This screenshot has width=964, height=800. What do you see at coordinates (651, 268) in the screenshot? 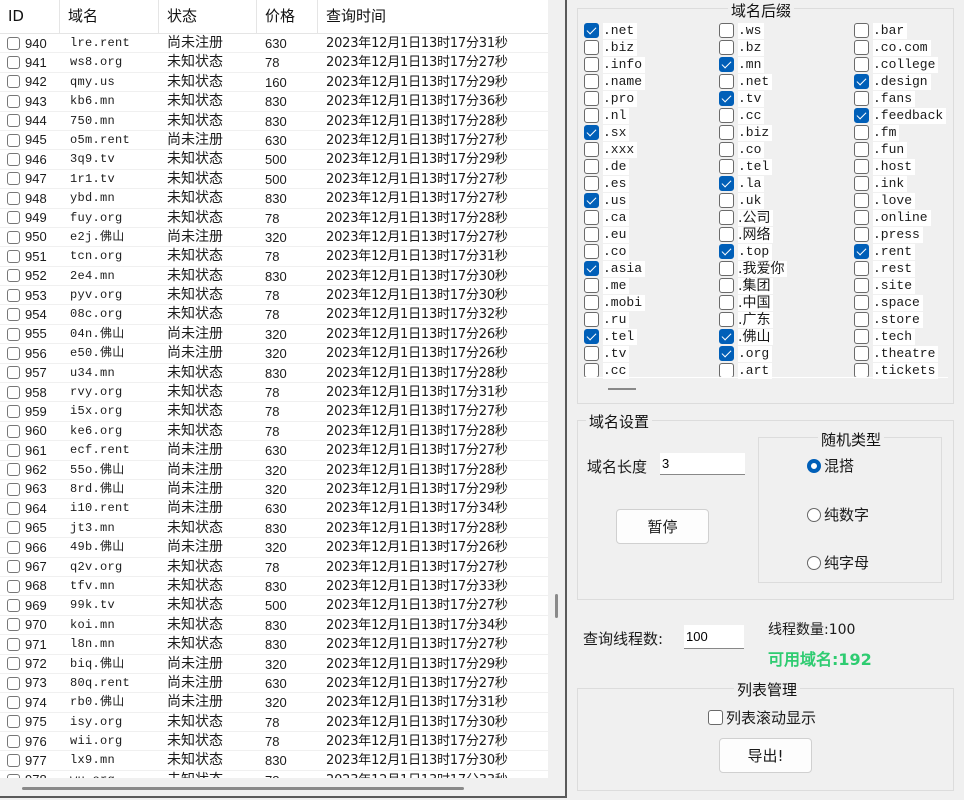
I see `suffix-checkbox: .asia` at bounding box center [651, 268].